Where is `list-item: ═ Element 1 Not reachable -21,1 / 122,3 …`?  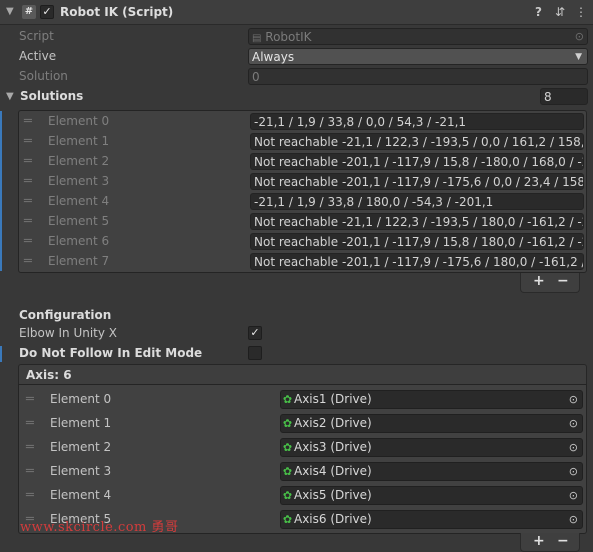 list-item: ═ Element 1 Not reachable -21,1 / 122,3 … is located at coordinates (296, 142).